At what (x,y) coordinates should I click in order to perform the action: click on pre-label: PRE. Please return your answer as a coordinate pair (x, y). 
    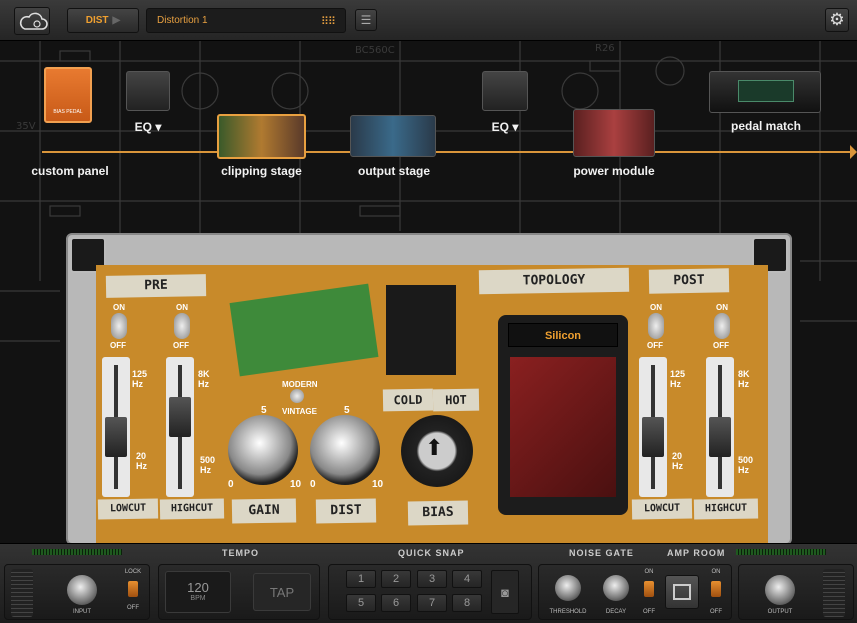
    Looking at the image, I should click on (156, 286).